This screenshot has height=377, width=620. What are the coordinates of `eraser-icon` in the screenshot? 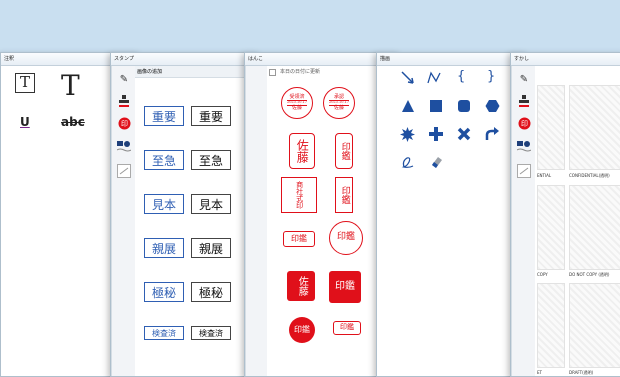 It's located at (436, 162).